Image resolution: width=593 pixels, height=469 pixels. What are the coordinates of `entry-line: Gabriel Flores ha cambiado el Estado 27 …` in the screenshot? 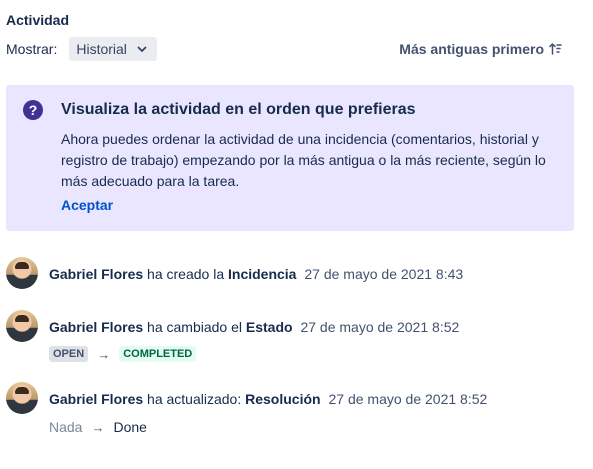 It's located at (254, 327).